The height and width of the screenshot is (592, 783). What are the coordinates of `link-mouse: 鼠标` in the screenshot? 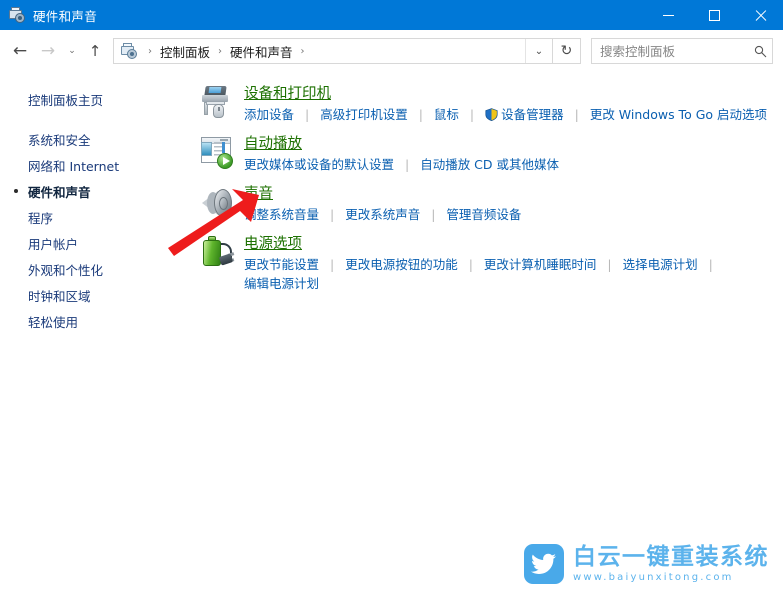 It's located at (446, 114).